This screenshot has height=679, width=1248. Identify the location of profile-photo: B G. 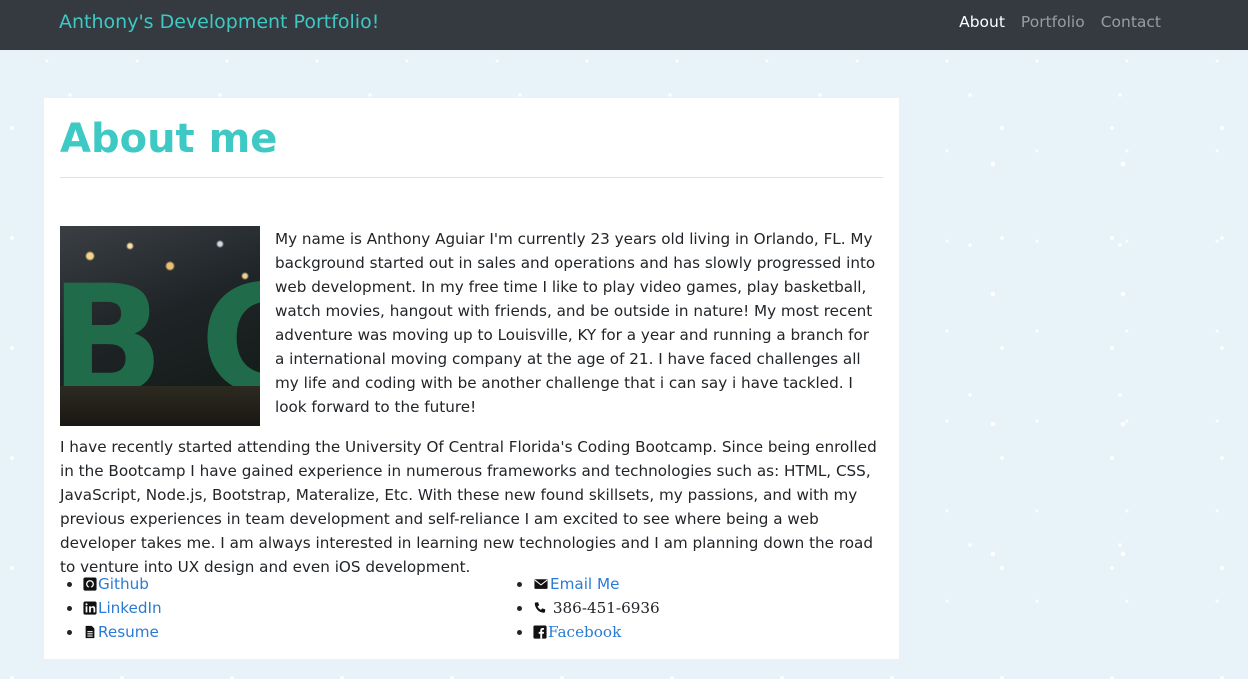
(160, 326).